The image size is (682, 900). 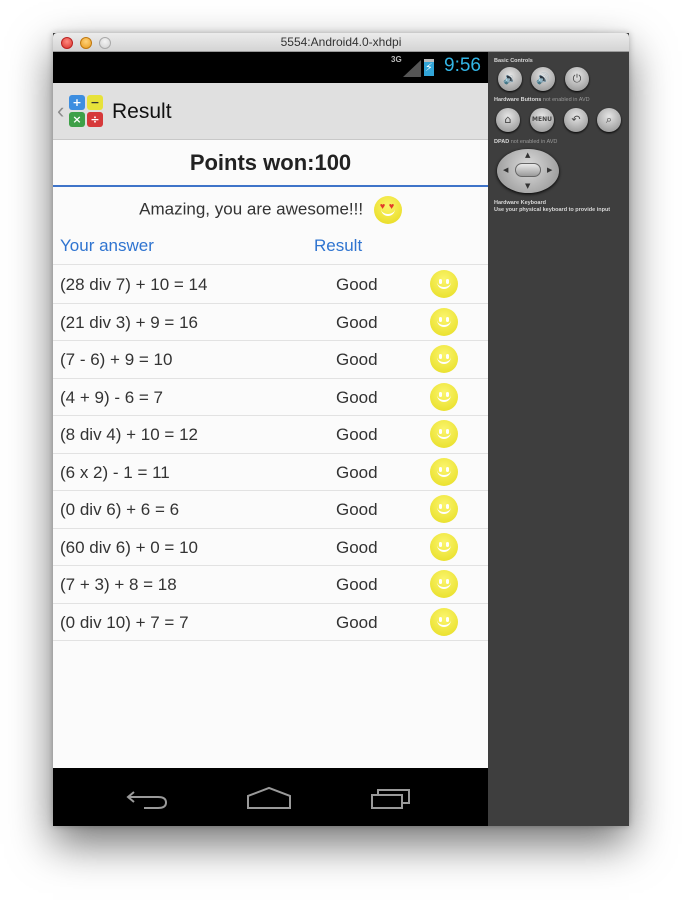 I want to click on recent-apps-icon, so click(x=390, y=799).